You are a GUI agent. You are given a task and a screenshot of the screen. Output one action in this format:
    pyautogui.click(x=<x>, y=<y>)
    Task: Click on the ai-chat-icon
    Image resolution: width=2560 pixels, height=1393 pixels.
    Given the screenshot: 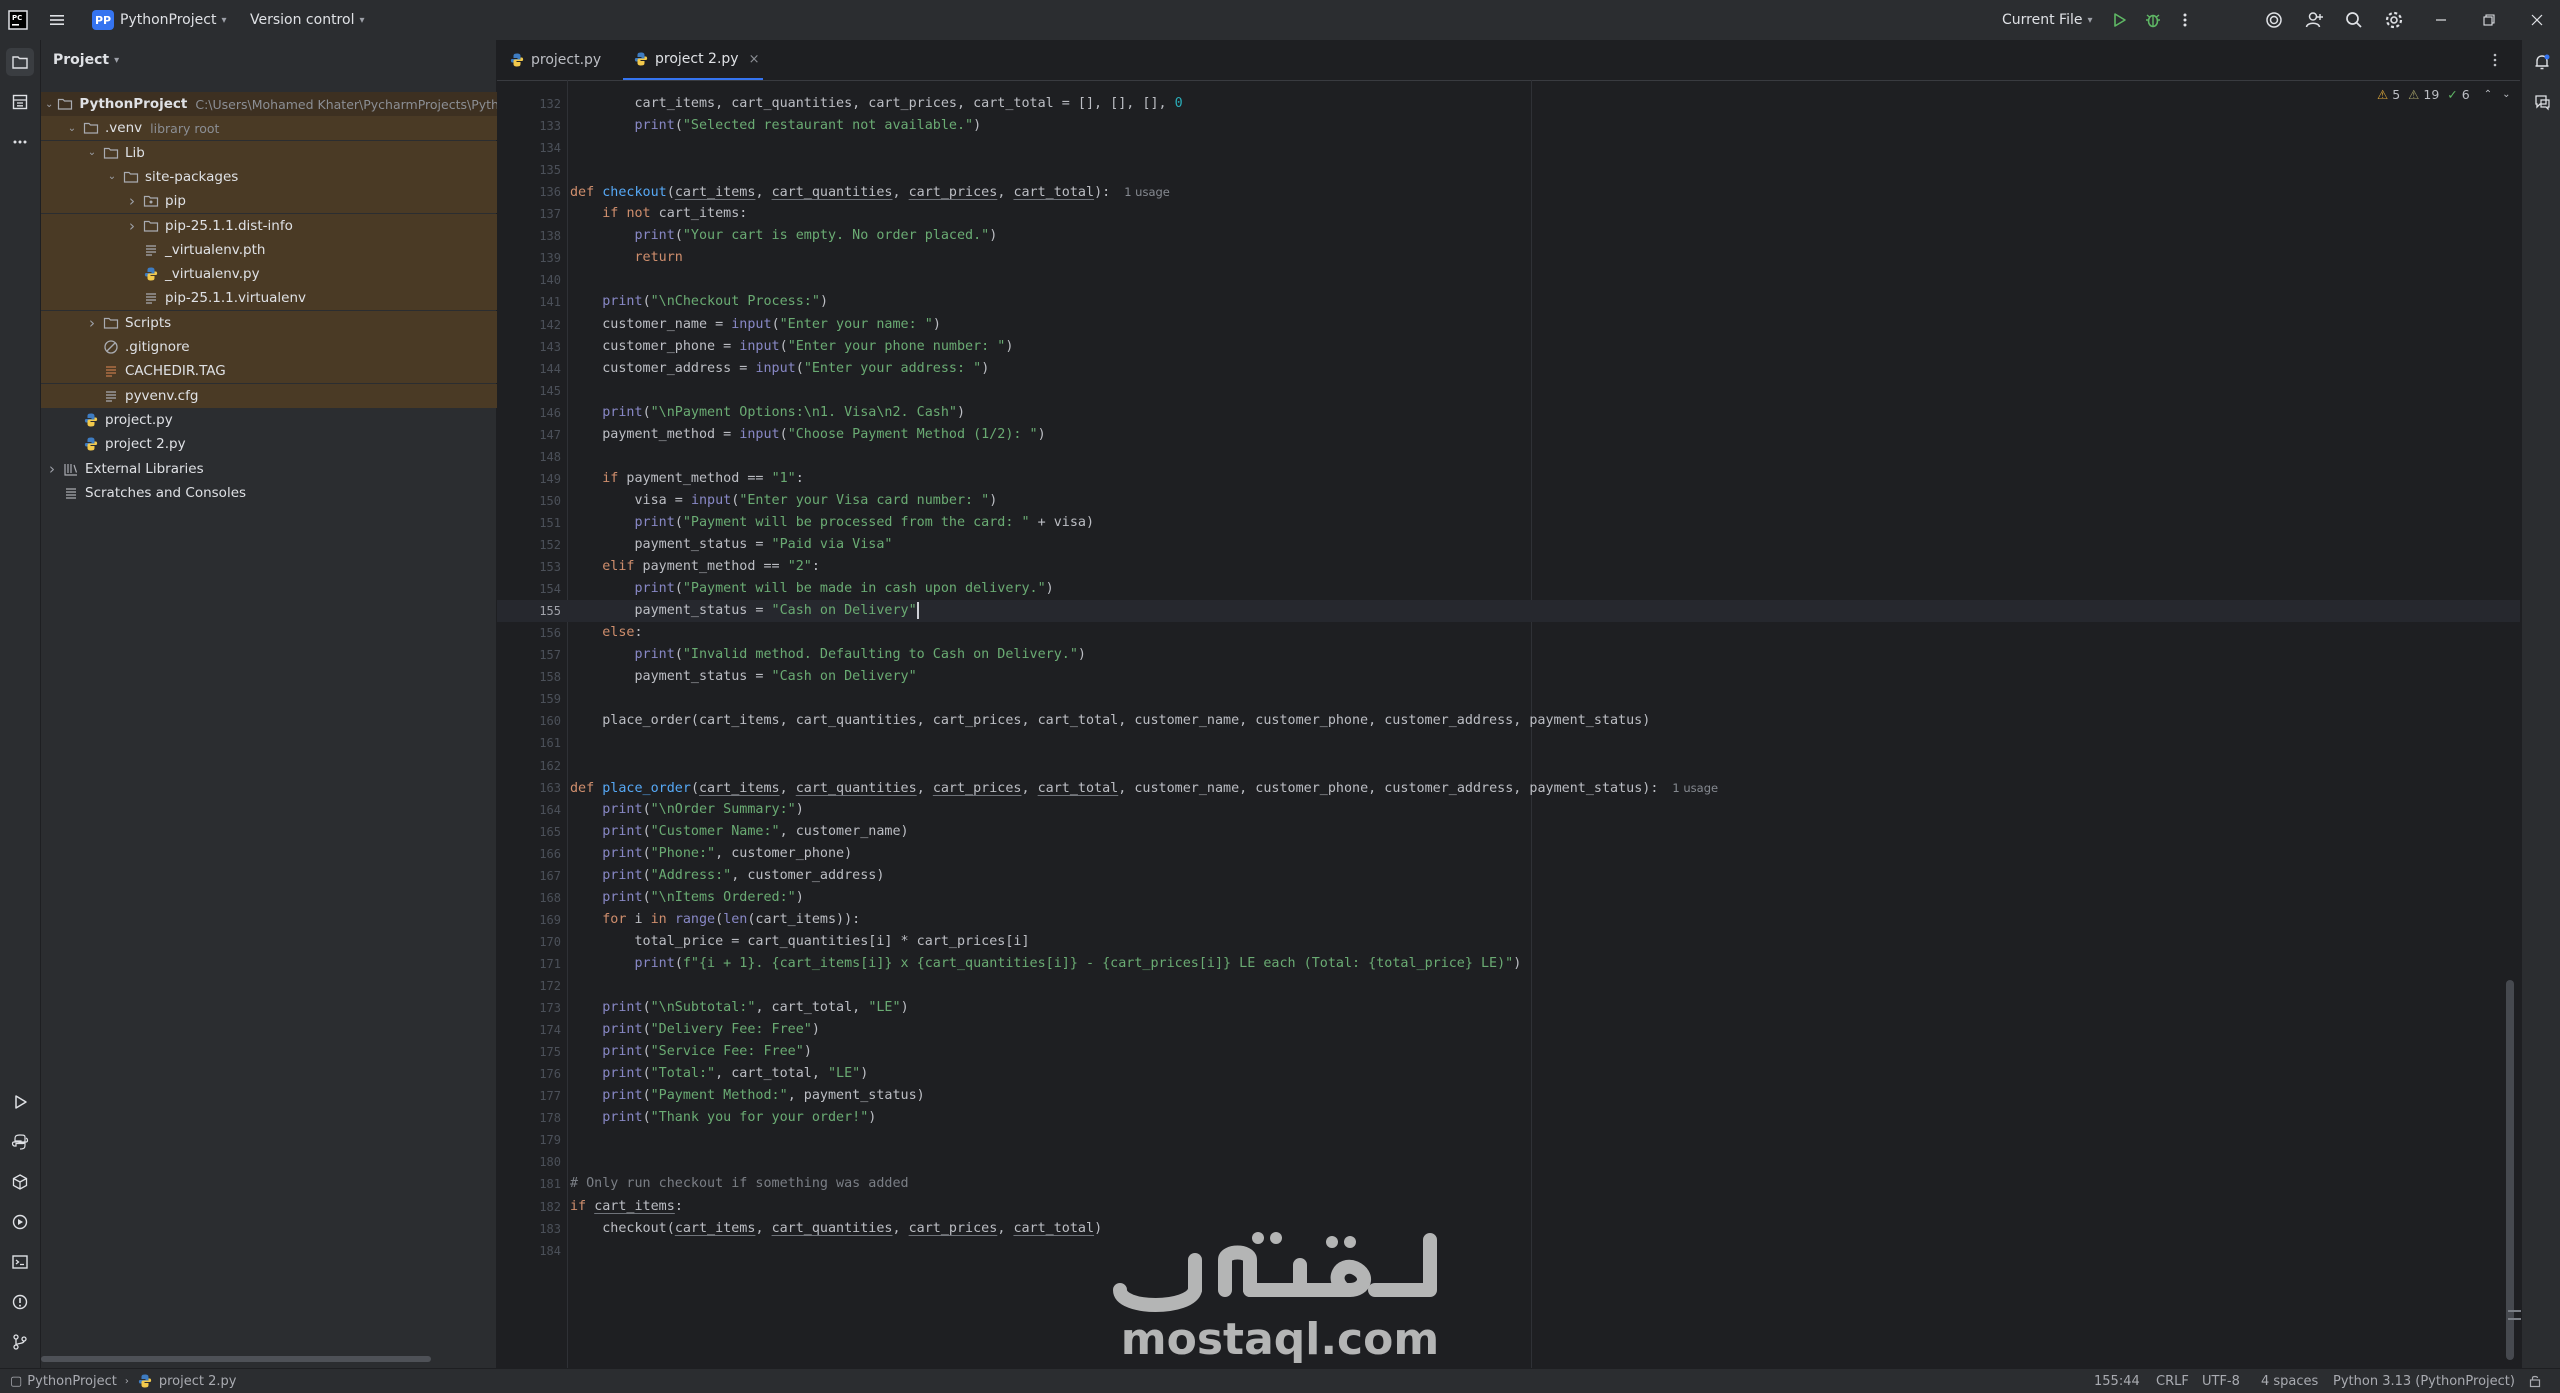 What is the action you would take?
    pyautogui.click(x=2542, y=102)
    